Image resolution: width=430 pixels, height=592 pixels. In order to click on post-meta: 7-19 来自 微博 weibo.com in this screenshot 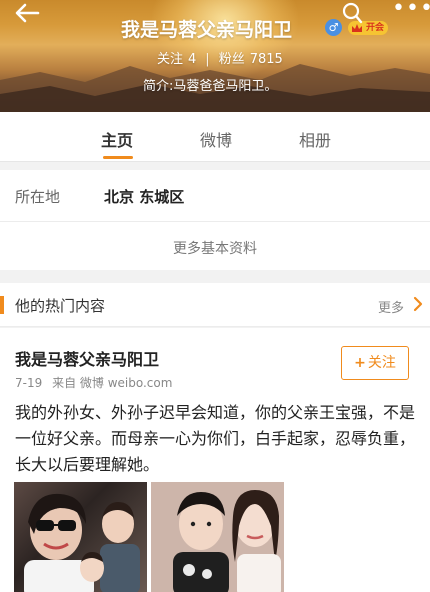, I will do `click(93, 382)`.